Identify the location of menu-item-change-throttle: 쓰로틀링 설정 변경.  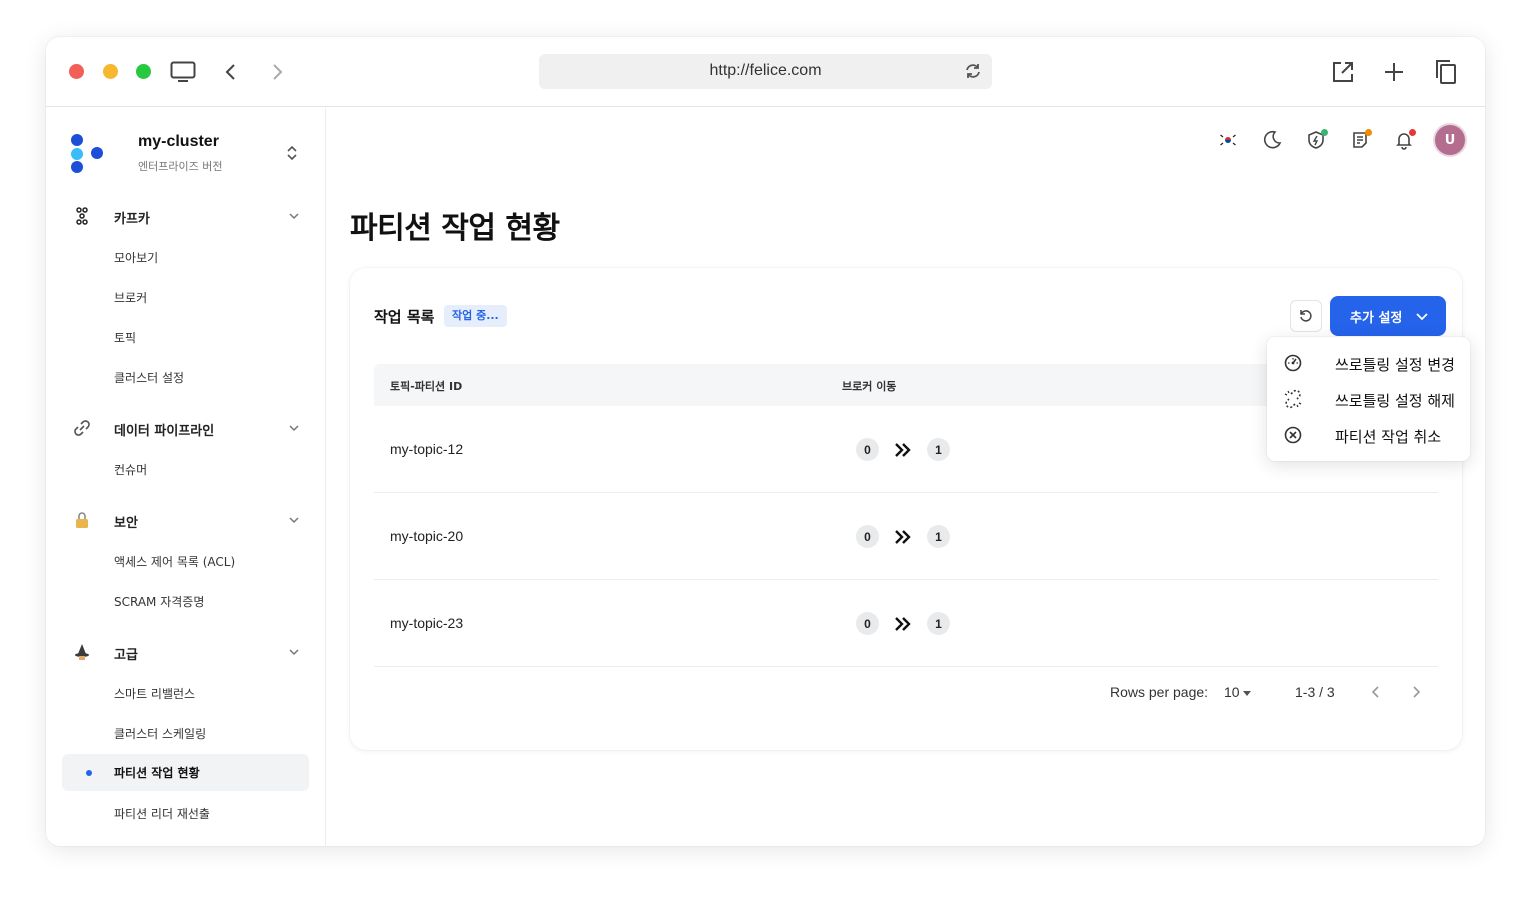
(1368, 363).